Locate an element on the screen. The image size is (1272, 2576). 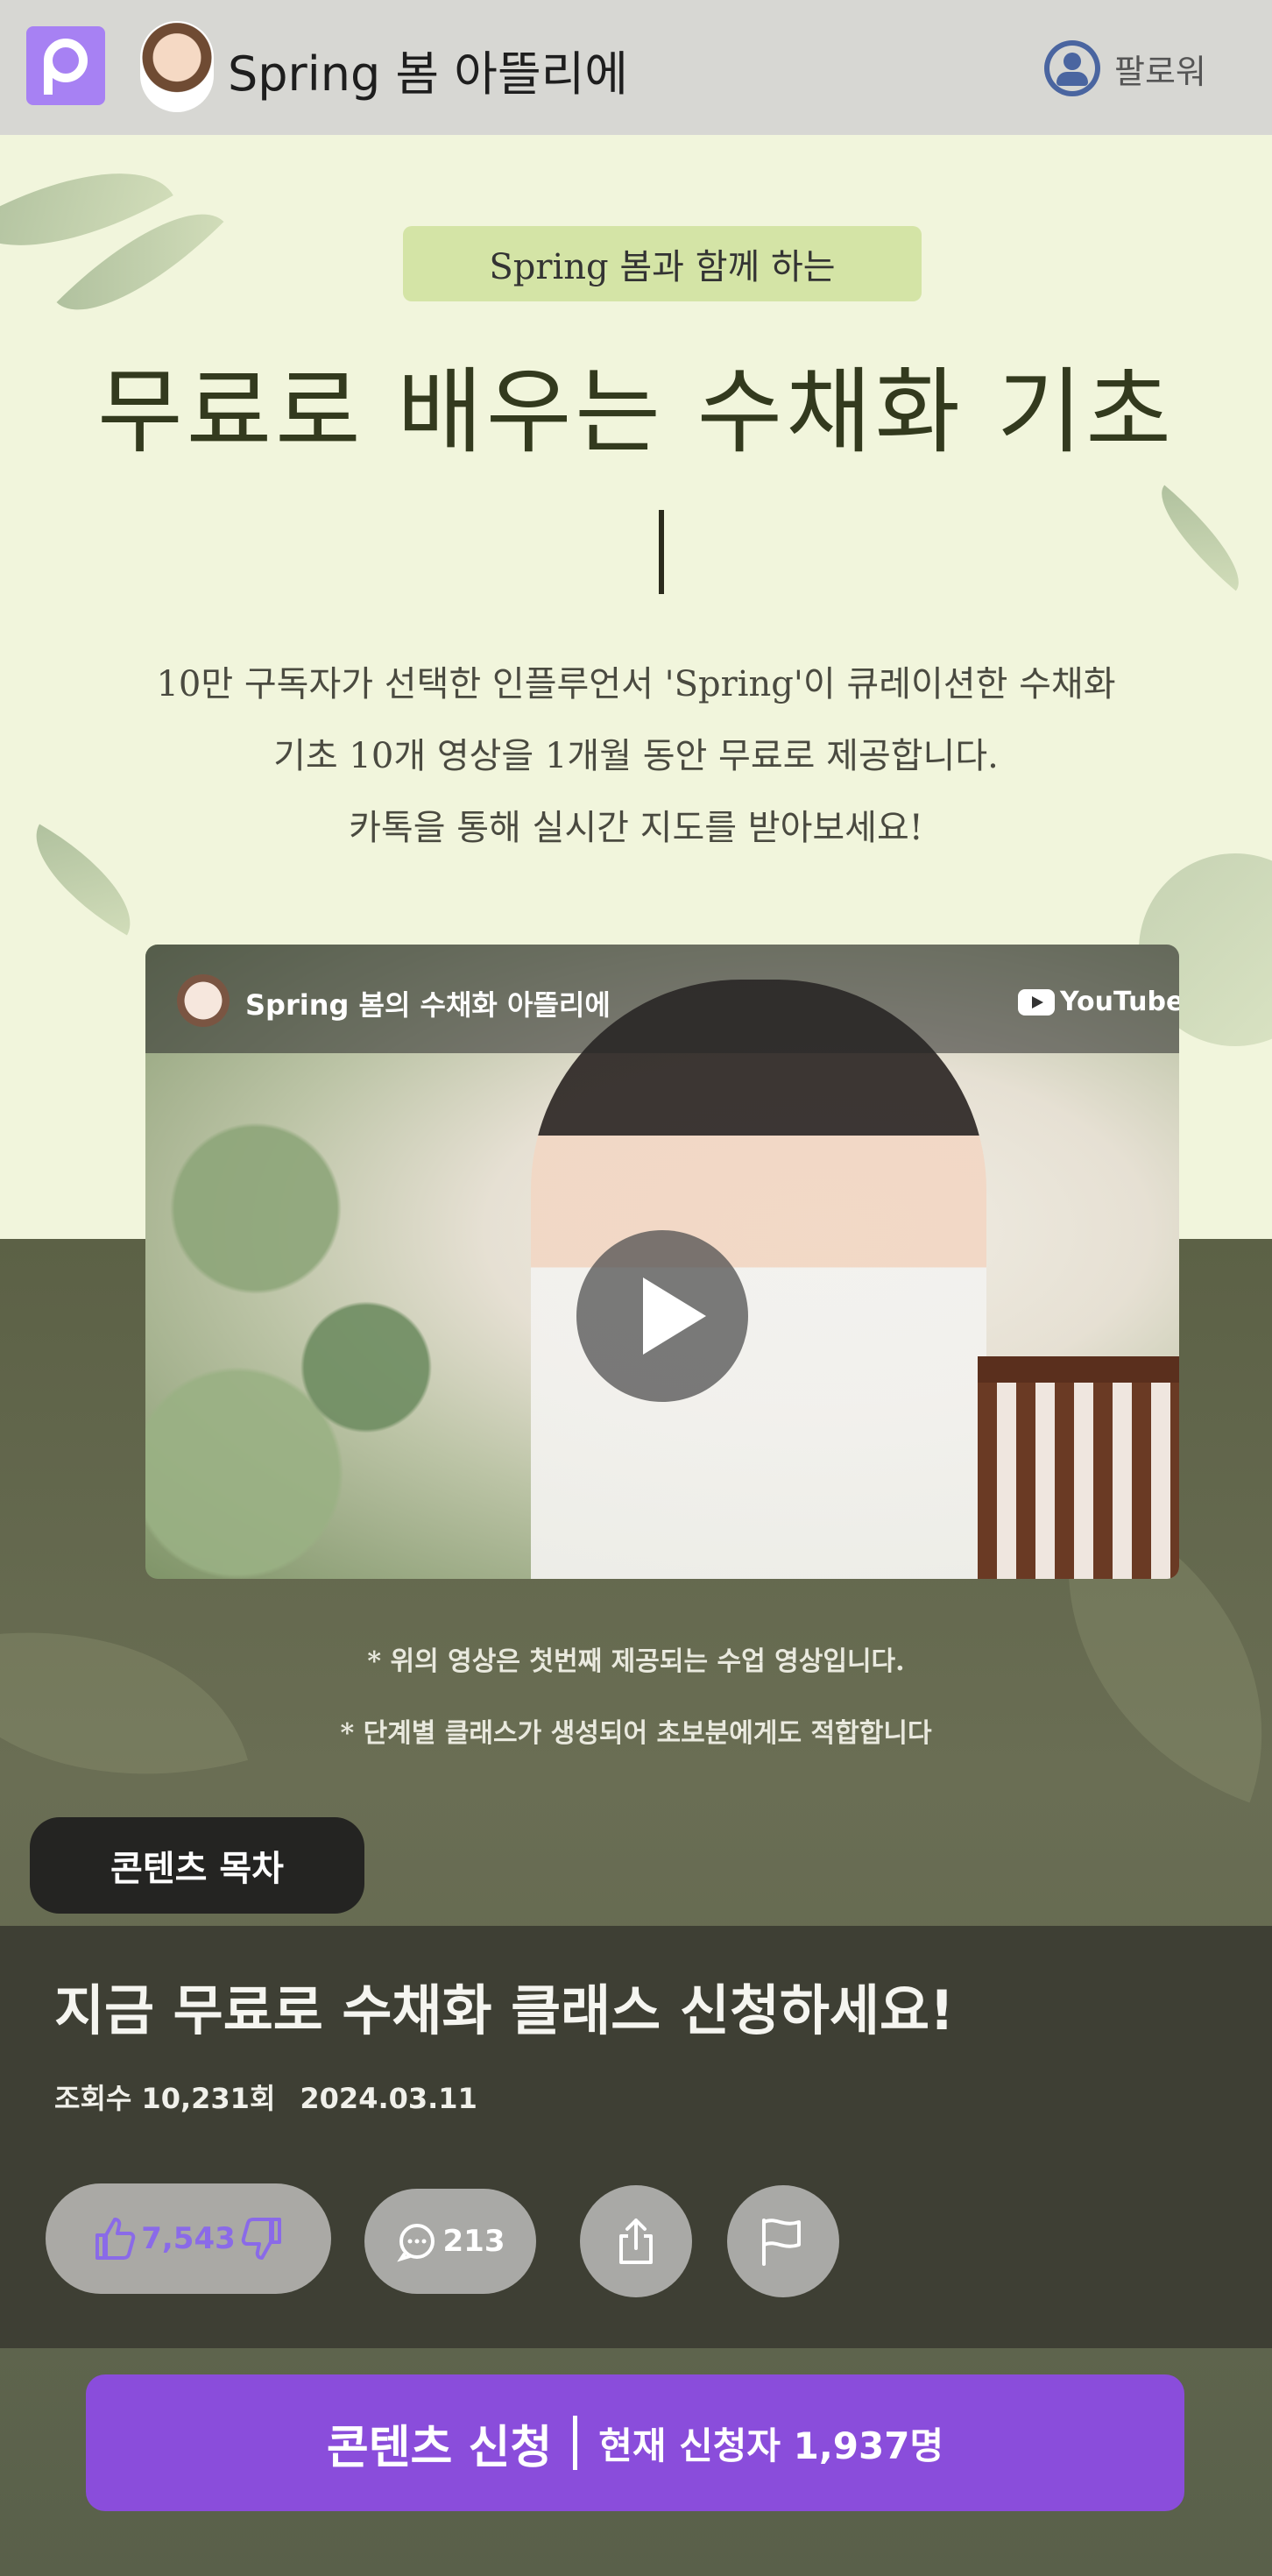
leaf-decoration is located at coordinates (1200, 538).